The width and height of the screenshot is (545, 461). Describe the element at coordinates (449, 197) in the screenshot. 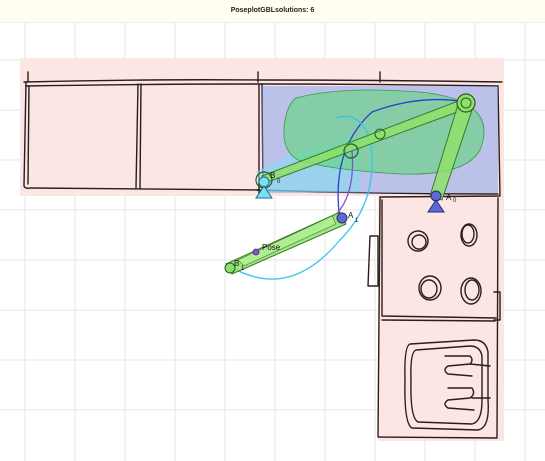

I see `a0-label: A` at that location.